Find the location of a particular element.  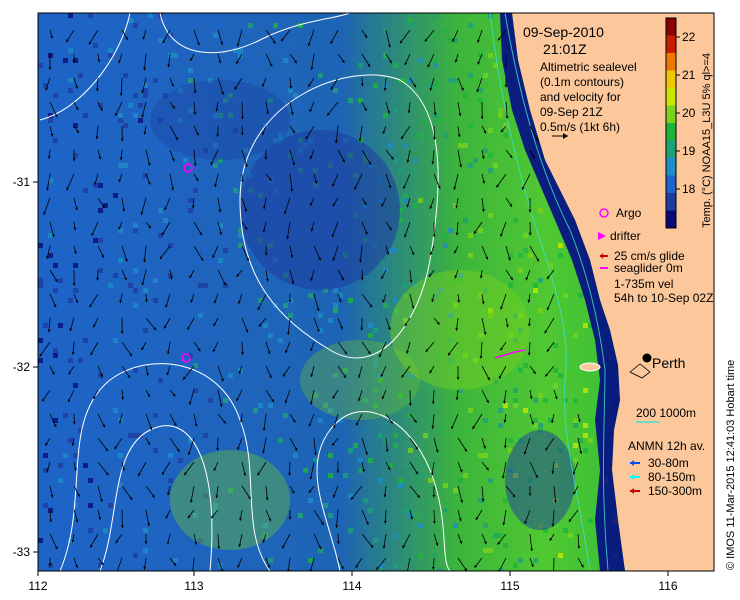

desc-line-4: 09-Sep 21Z is located at coordinates (571, 112).